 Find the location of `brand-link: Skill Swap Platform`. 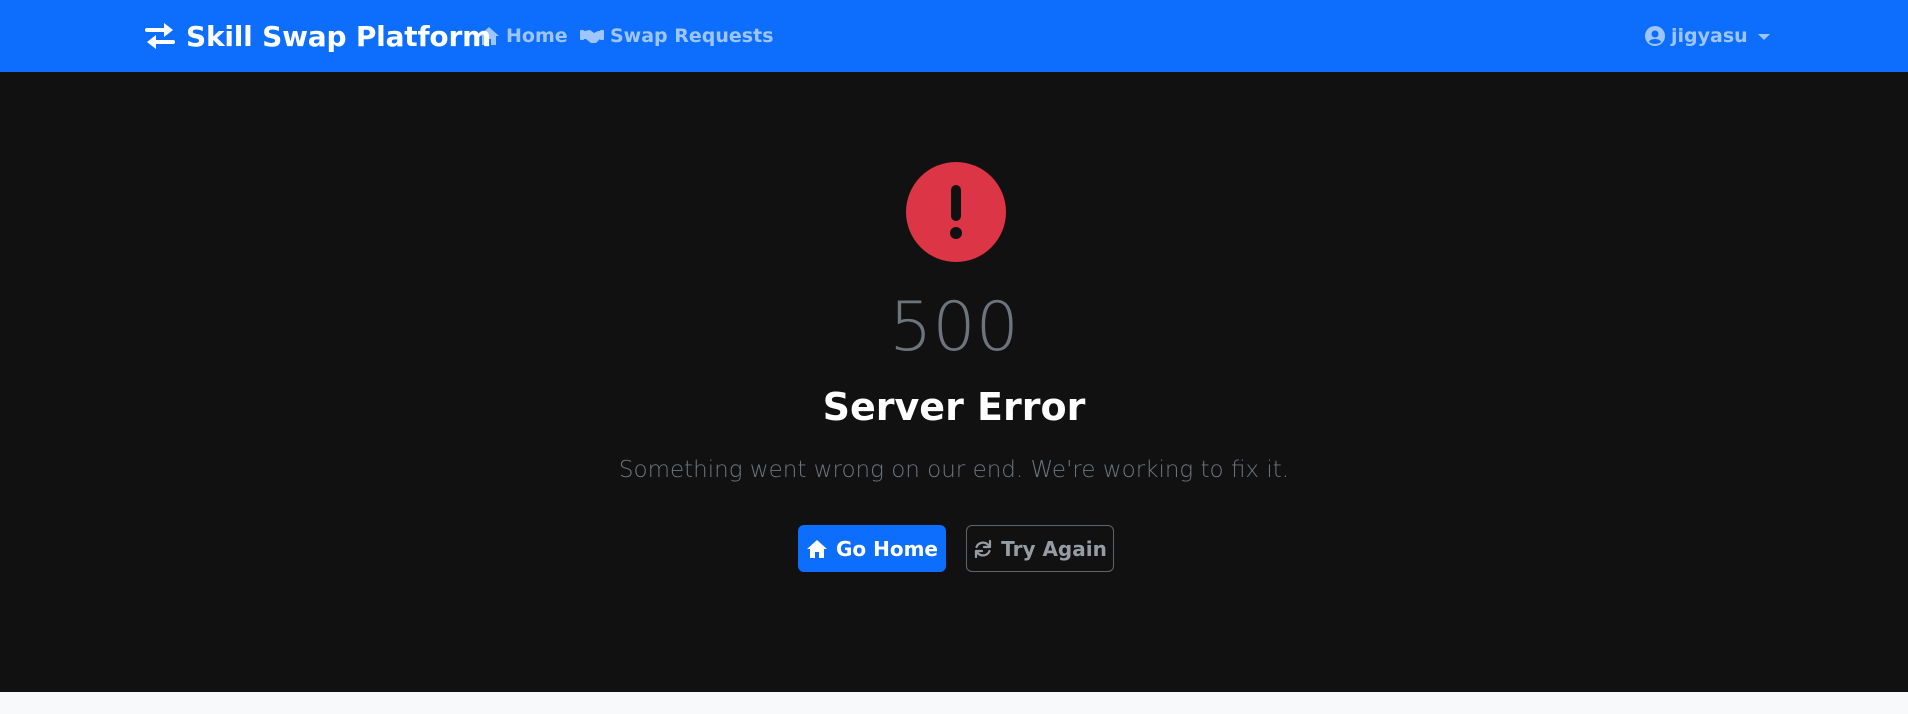

brand-link: Skill Swap Platform is located at coordinates (317, 36).